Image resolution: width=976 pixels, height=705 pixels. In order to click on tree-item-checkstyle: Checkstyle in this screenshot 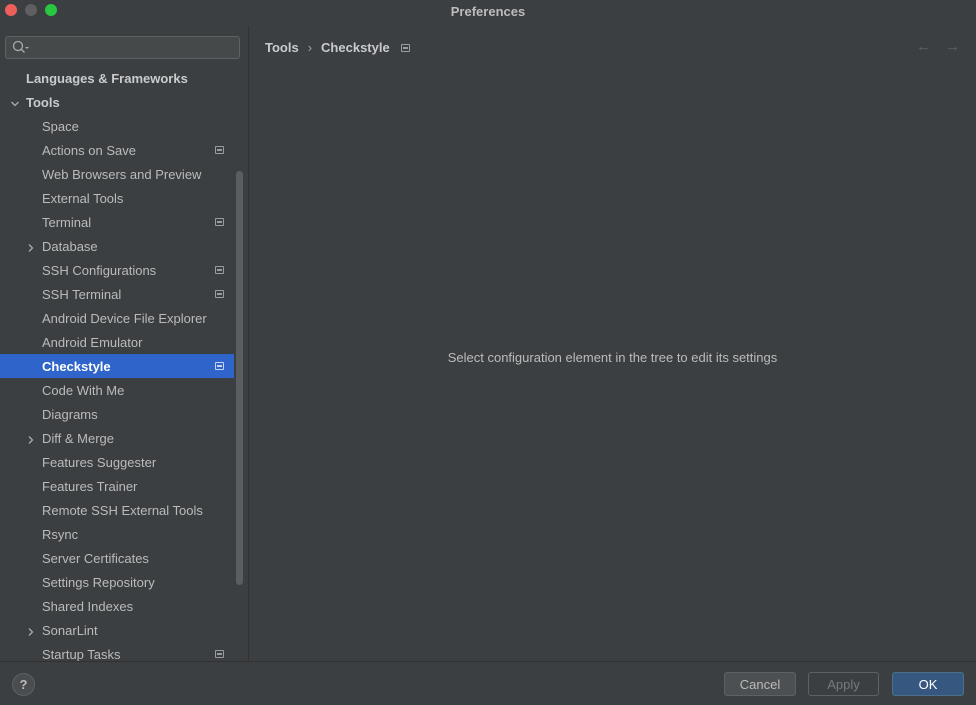, I will do `click(117, 366)`.